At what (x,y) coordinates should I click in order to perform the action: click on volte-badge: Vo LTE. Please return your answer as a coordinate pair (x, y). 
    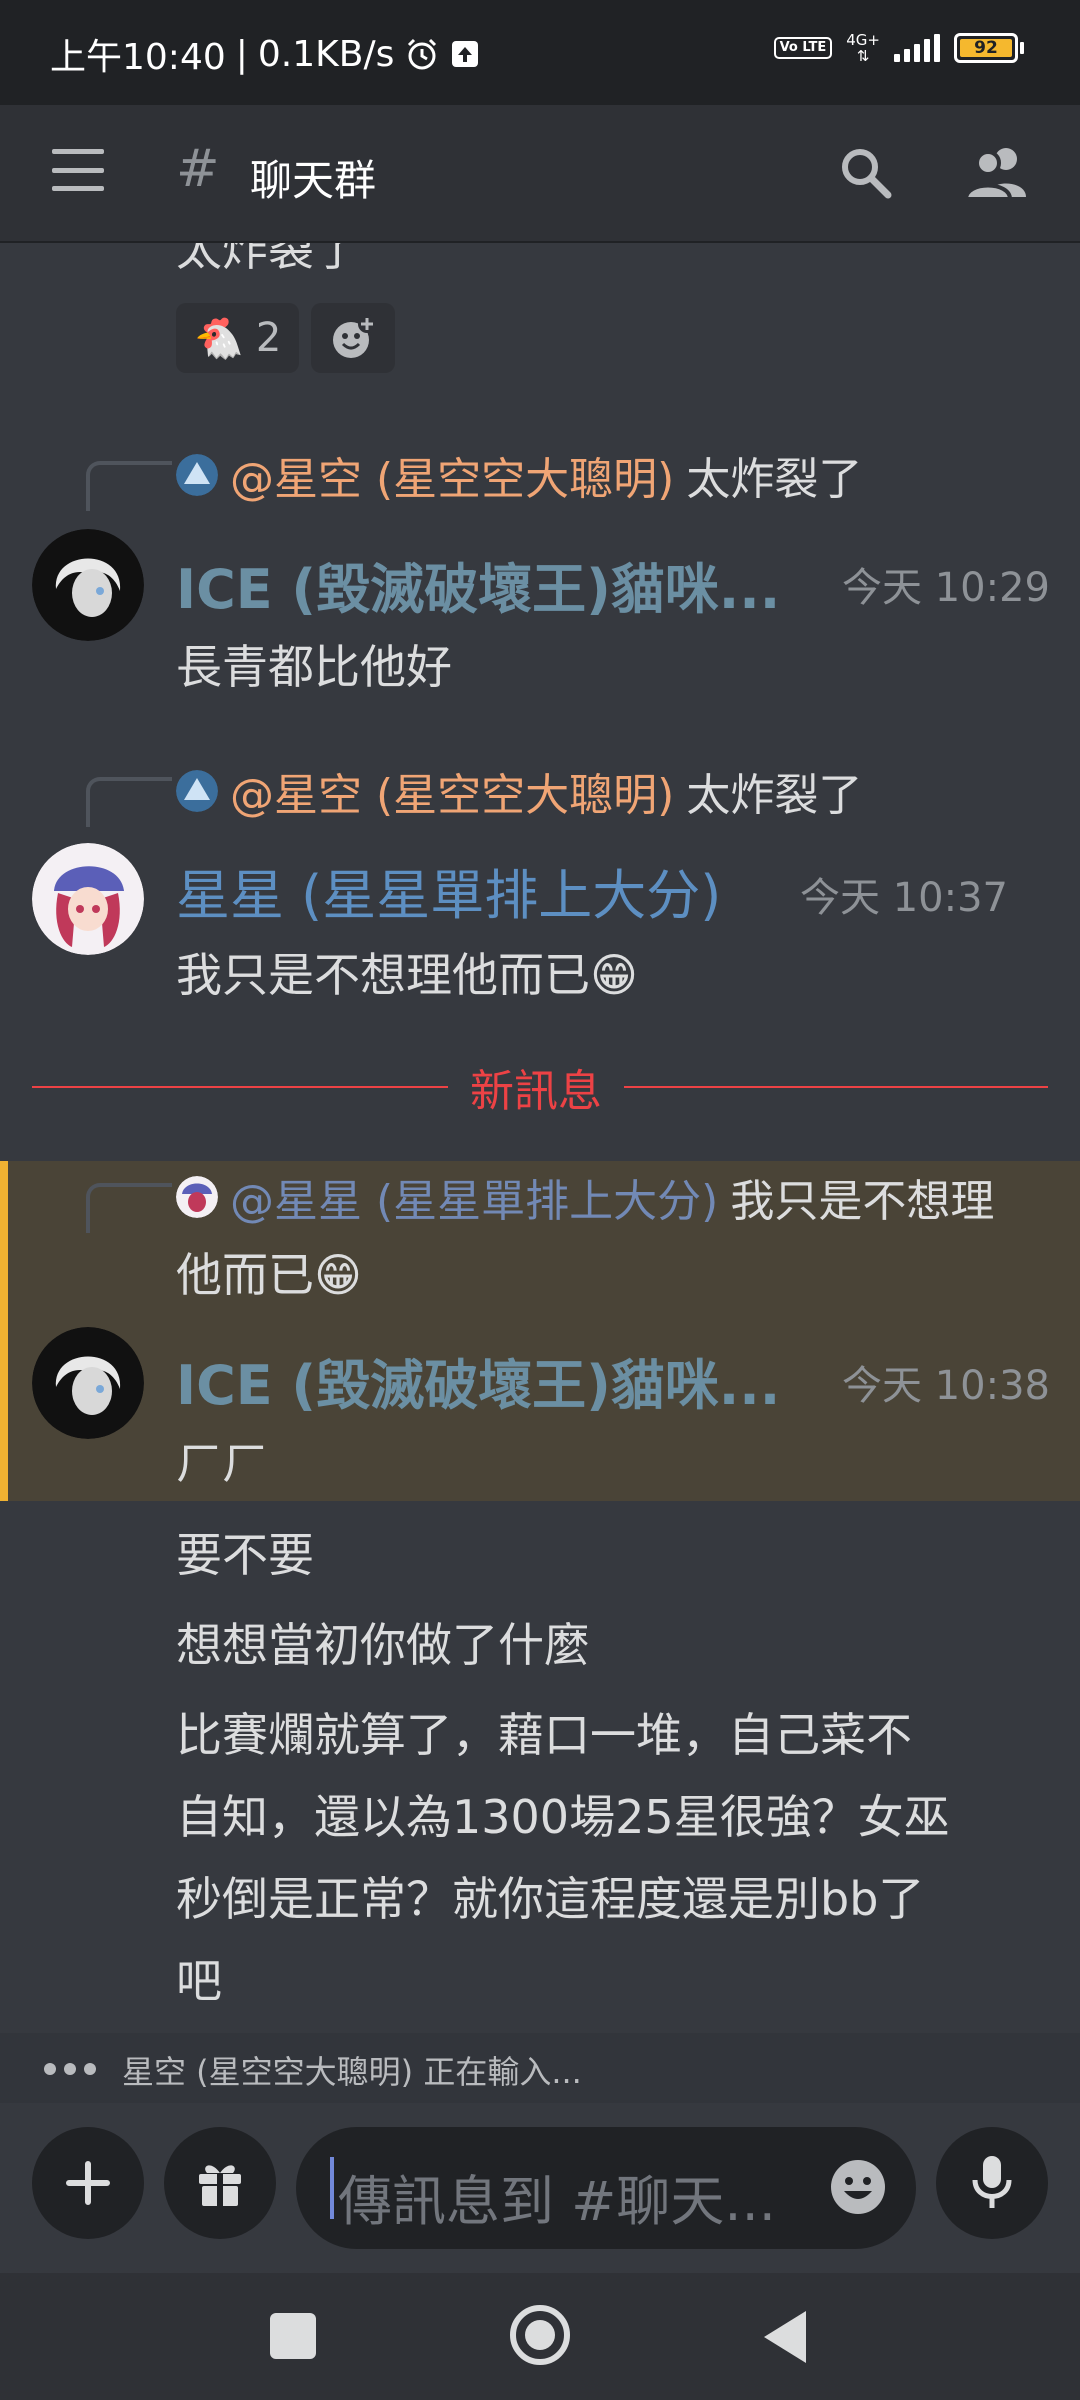
    Looking at the image, I should click on (803, 48).